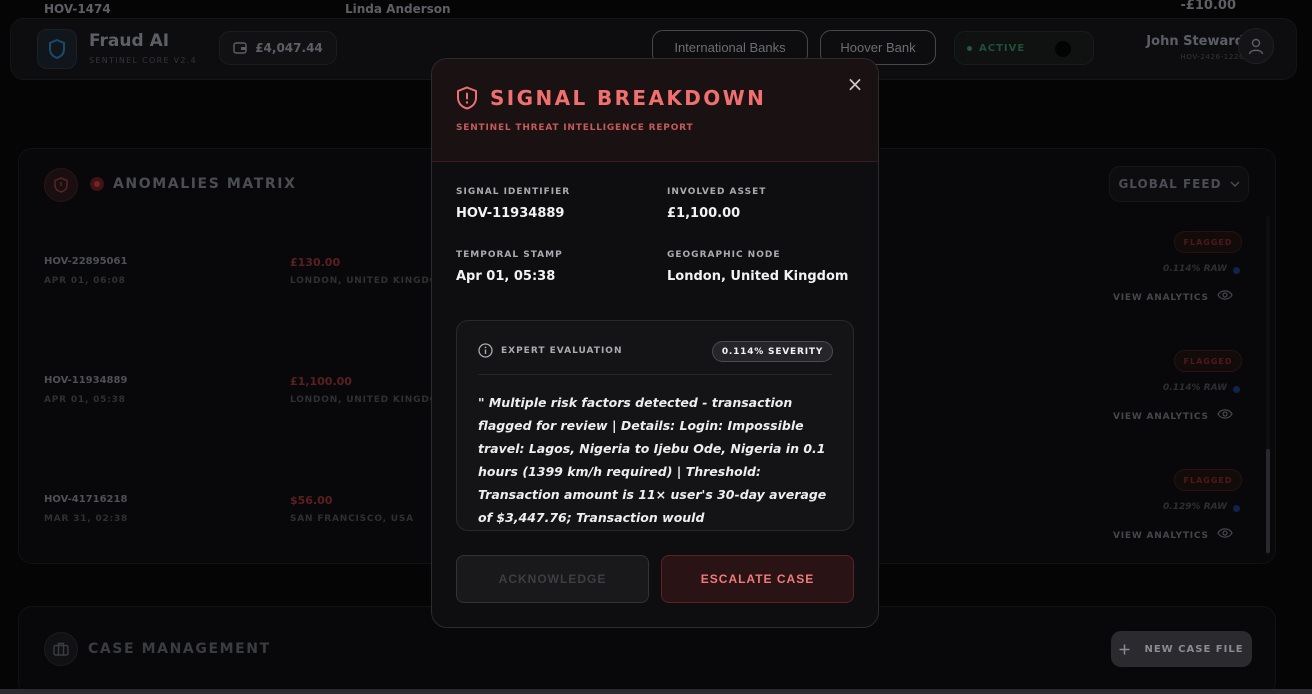  What do you see at coordinates (57, 49) in the screenshot?
I see `shield-logo-icon` at bounding box center [57, 49].